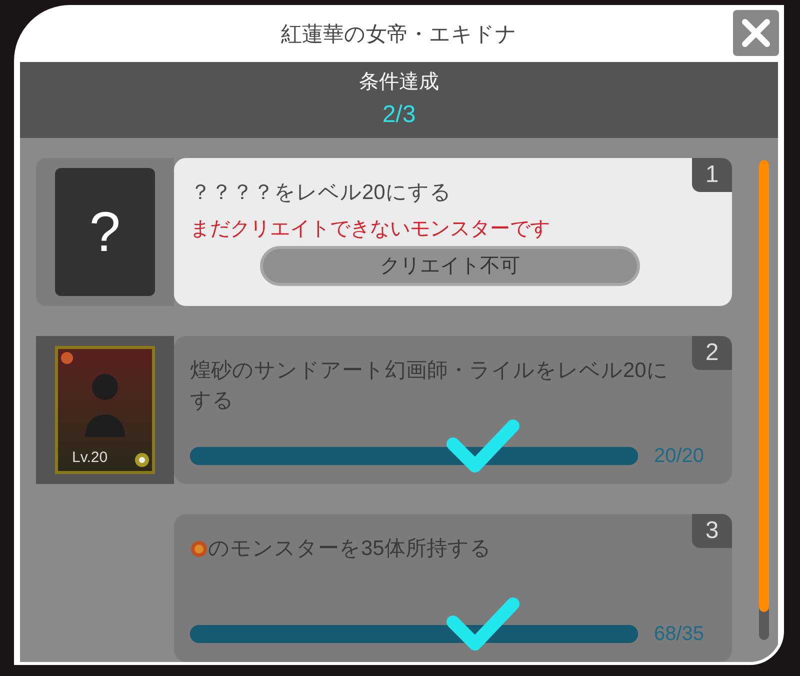  What do you see at coordinates (712, 353) in the screenshot?
I see `condition-number: 2` at bounding box center [712, 353].